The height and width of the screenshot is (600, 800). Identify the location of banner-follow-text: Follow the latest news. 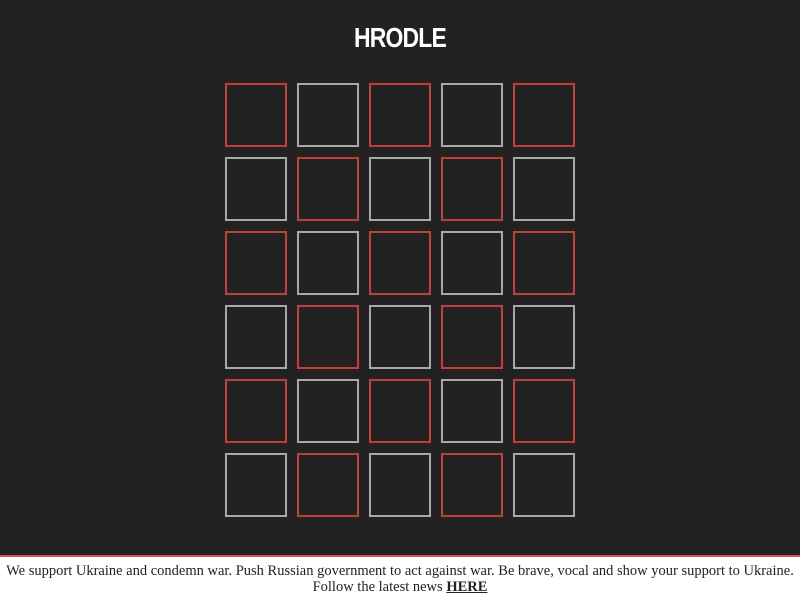
(379, 587).